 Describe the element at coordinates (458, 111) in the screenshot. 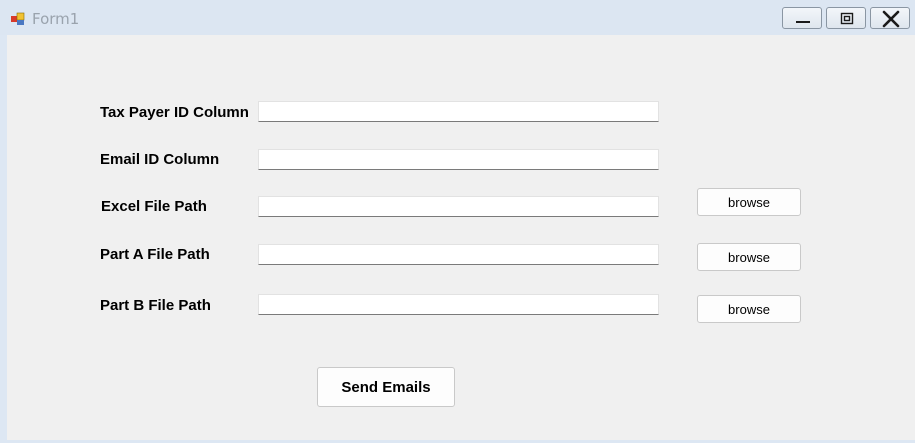

I see `tax-payer-id-input` at that location.